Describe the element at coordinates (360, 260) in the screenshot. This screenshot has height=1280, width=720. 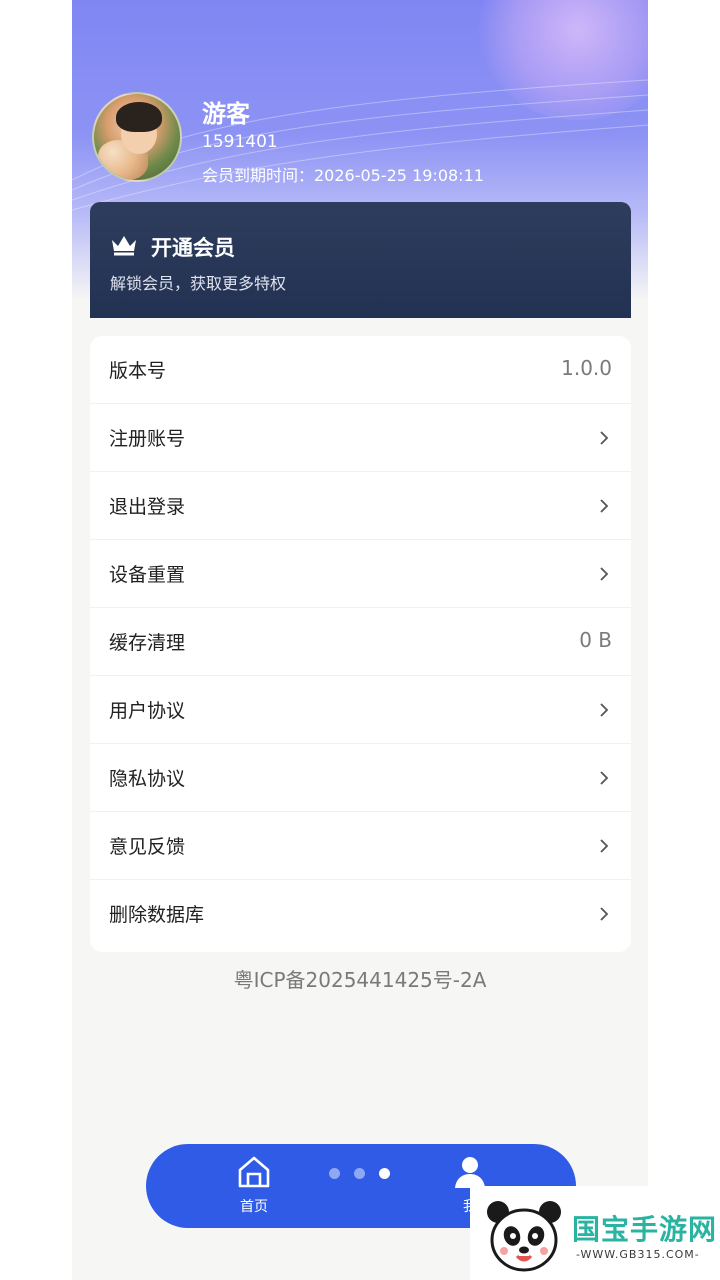
I see `vip-upgrade-card: 开通会员 解锁会员，获取更多特权` at that location.